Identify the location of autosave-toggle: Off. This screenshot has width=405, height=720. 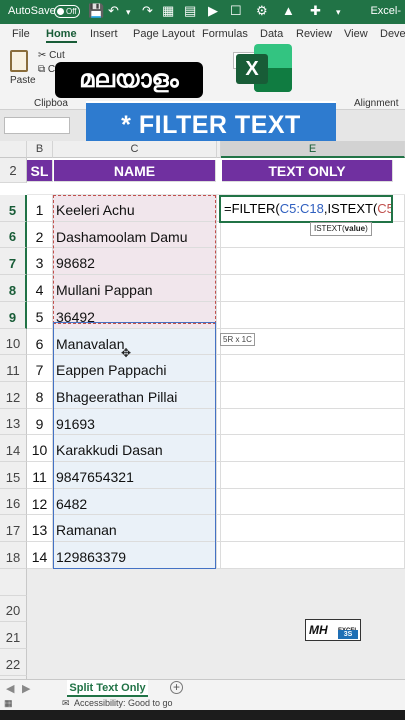
(67, 11).